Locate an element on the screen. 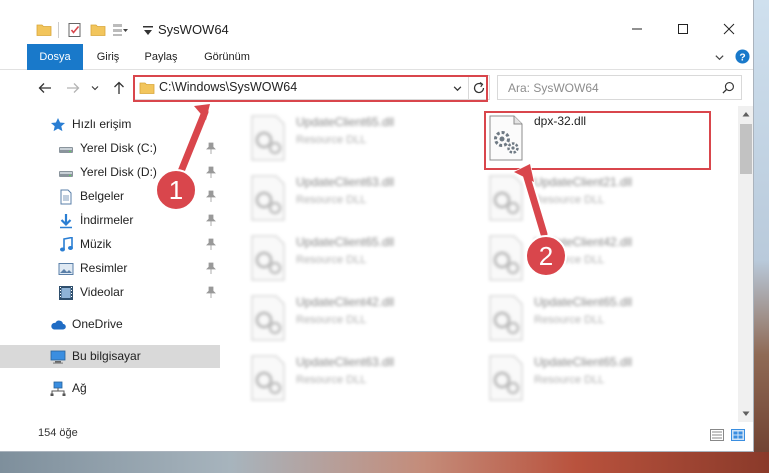  scroll-down-button is located at coordinates (745, 414).